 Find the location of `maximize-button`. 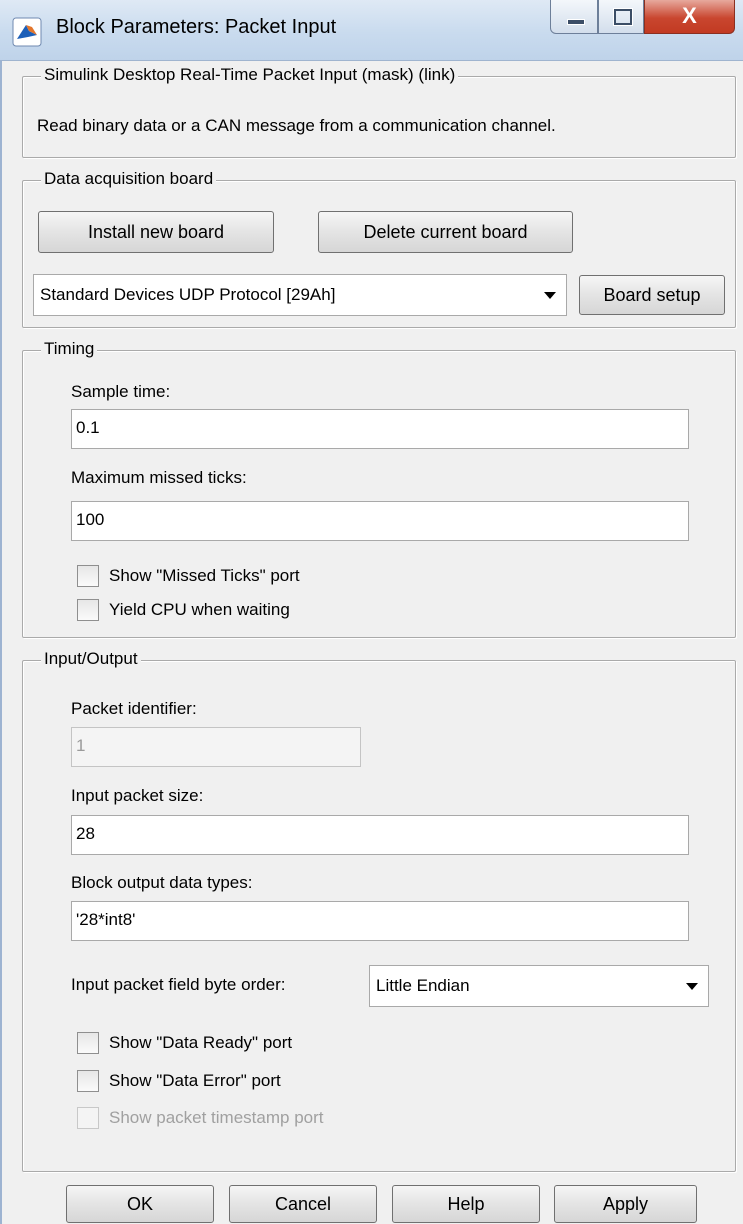

maximize-button is located at coordinates (621, 17).